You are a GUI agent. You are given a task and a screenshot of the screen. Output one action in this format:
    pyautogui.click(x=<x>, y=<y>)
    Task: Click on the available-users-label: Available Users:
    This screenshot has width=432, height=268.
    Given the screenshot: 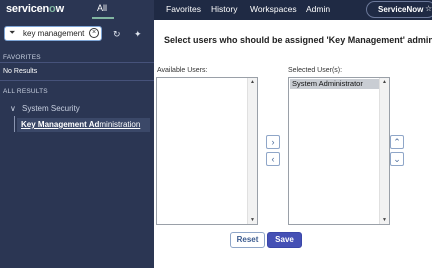 What is the action you would take?
    pyautogui.click(x=182, y=70)
    